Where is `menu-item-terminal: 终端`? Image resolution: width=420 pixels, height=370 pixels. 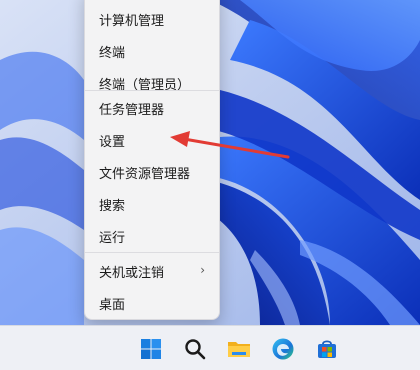
menu-item-terminal: 终端 is located at coordinates (152, 51).